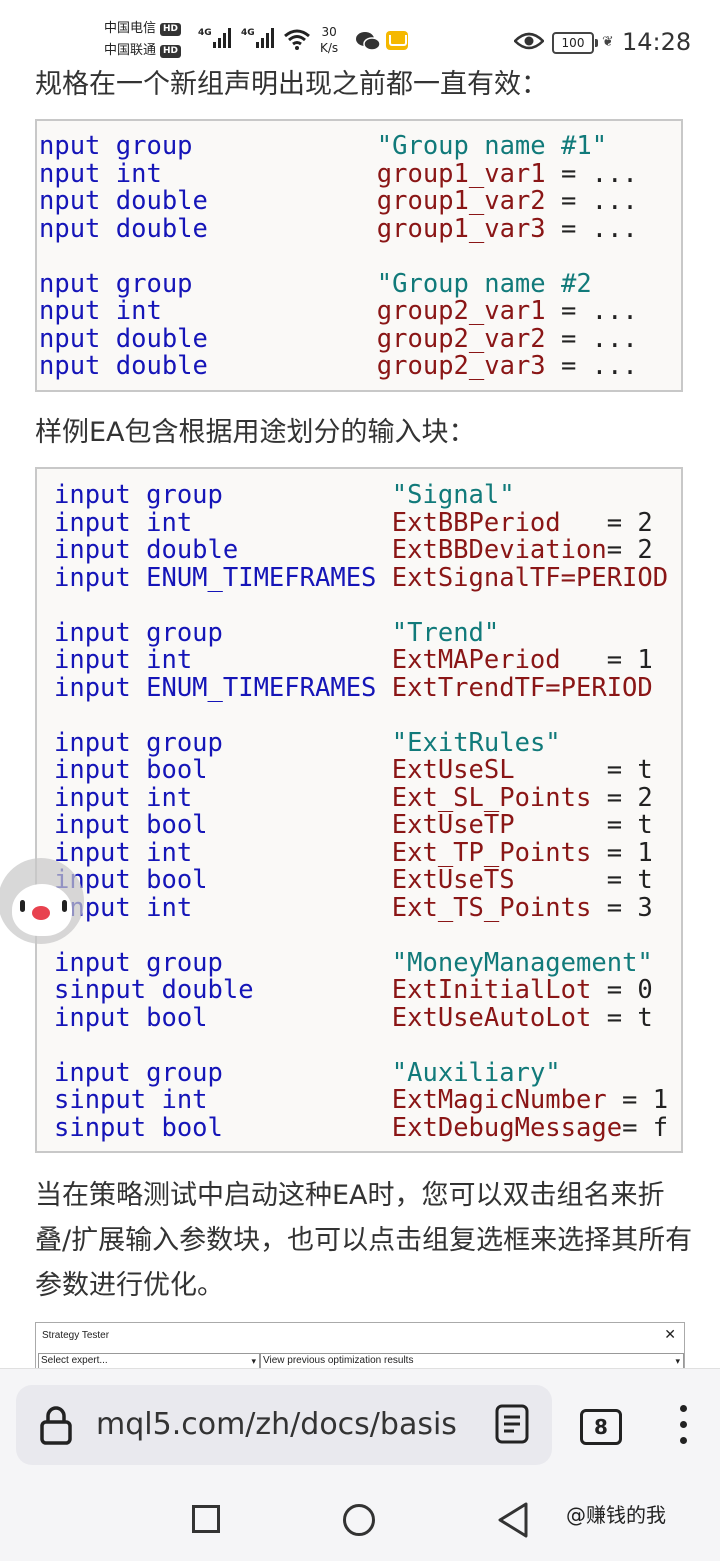 The width and height of the screenshot is (720, 1561). What do you see at coordinates (42, 901) in the screenshot?
I see `floating-assistant-button` at bounding box center [42, 901].